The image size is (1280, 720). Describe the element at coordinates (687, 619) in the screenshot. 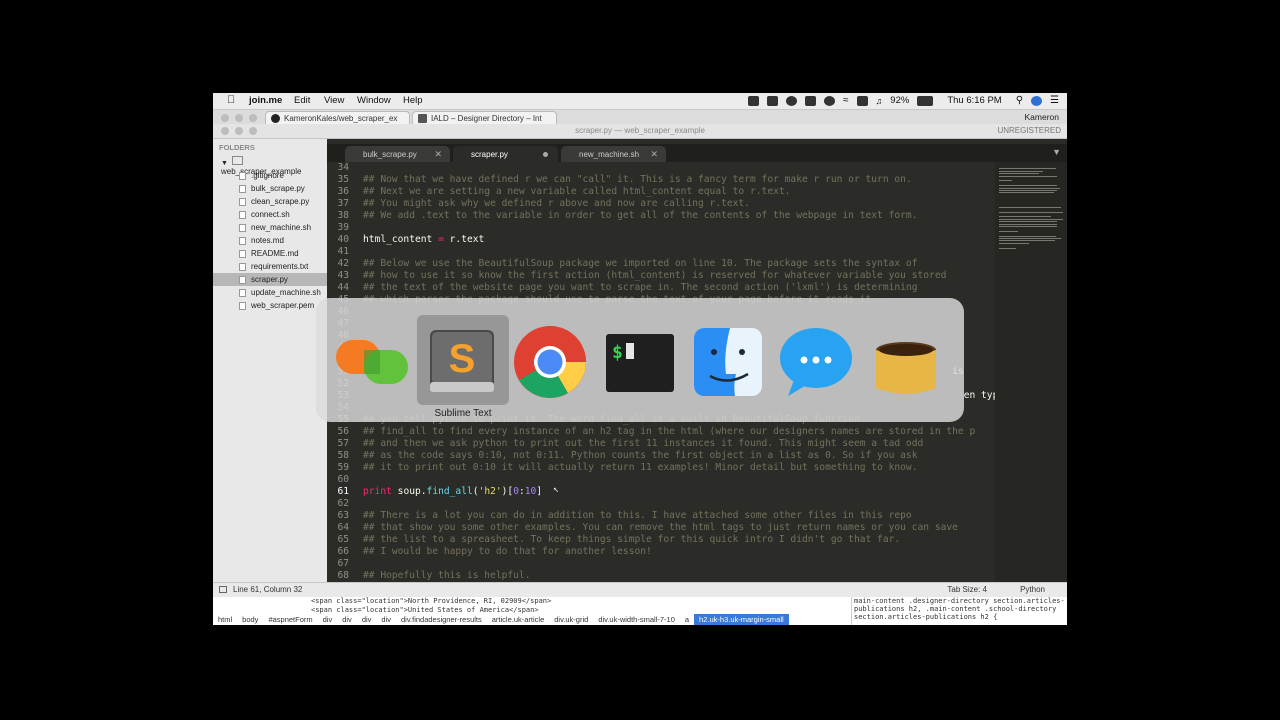

I see `breadcrumb-item: a` at that location.